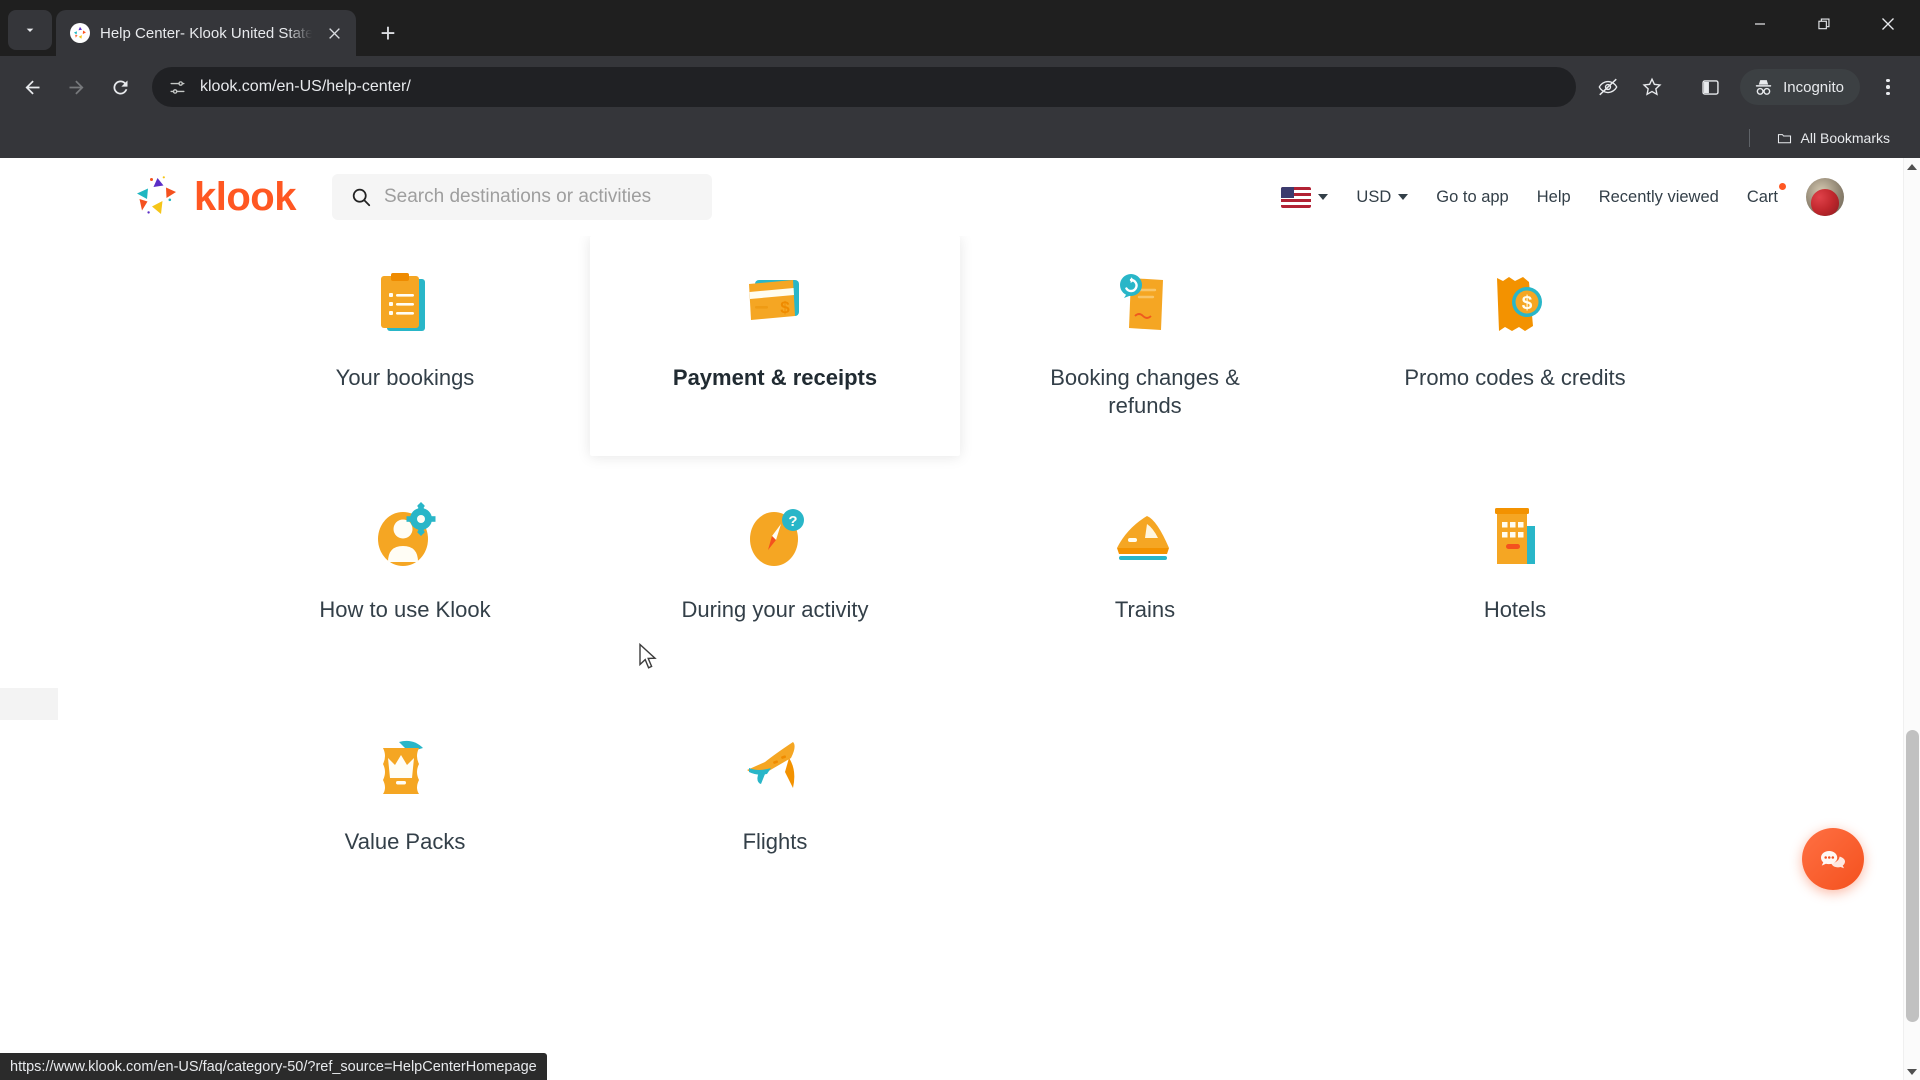 This screenshot has height=1080, width=1920. Describe the element at coordinates (1145, 306) in the screenshot. I see `refund-note-icon` at that location.